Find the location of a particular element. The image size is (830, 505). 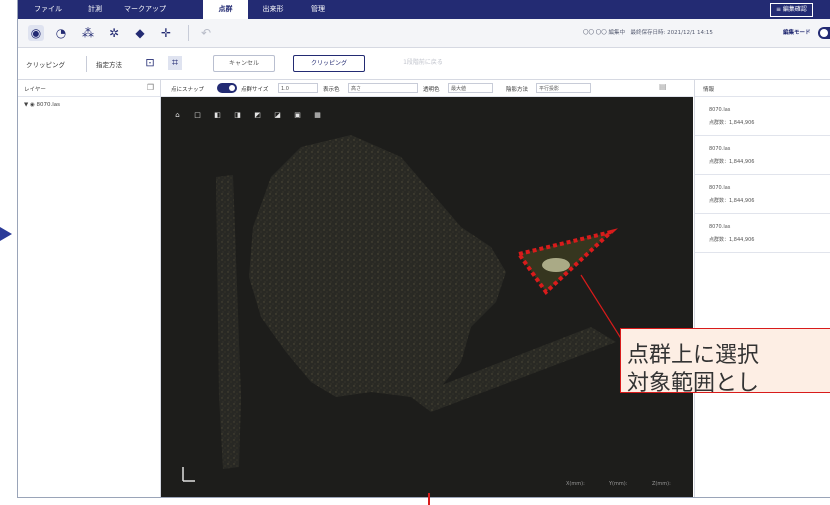

pointcloud-left-strip is located at coordinates (228, 322).